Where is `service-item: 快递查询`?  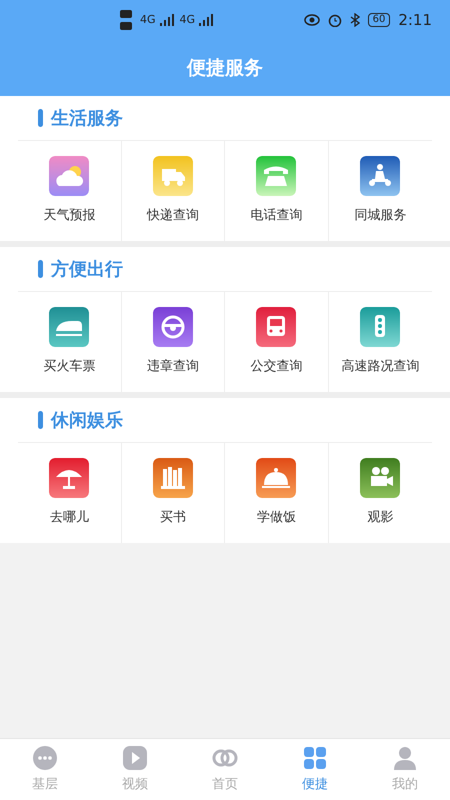 service-item: 快递查询 is located at coordinates (173, 191).